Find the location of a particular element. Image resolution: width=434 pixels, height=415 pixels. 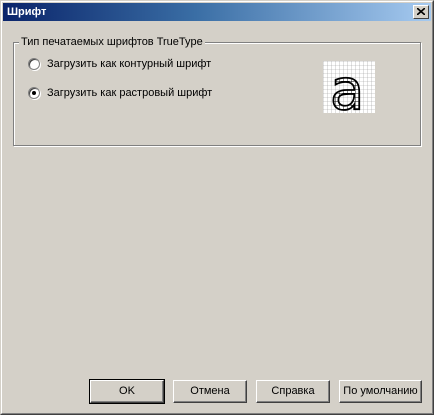

close-icon is located at coordinates (421, 11).